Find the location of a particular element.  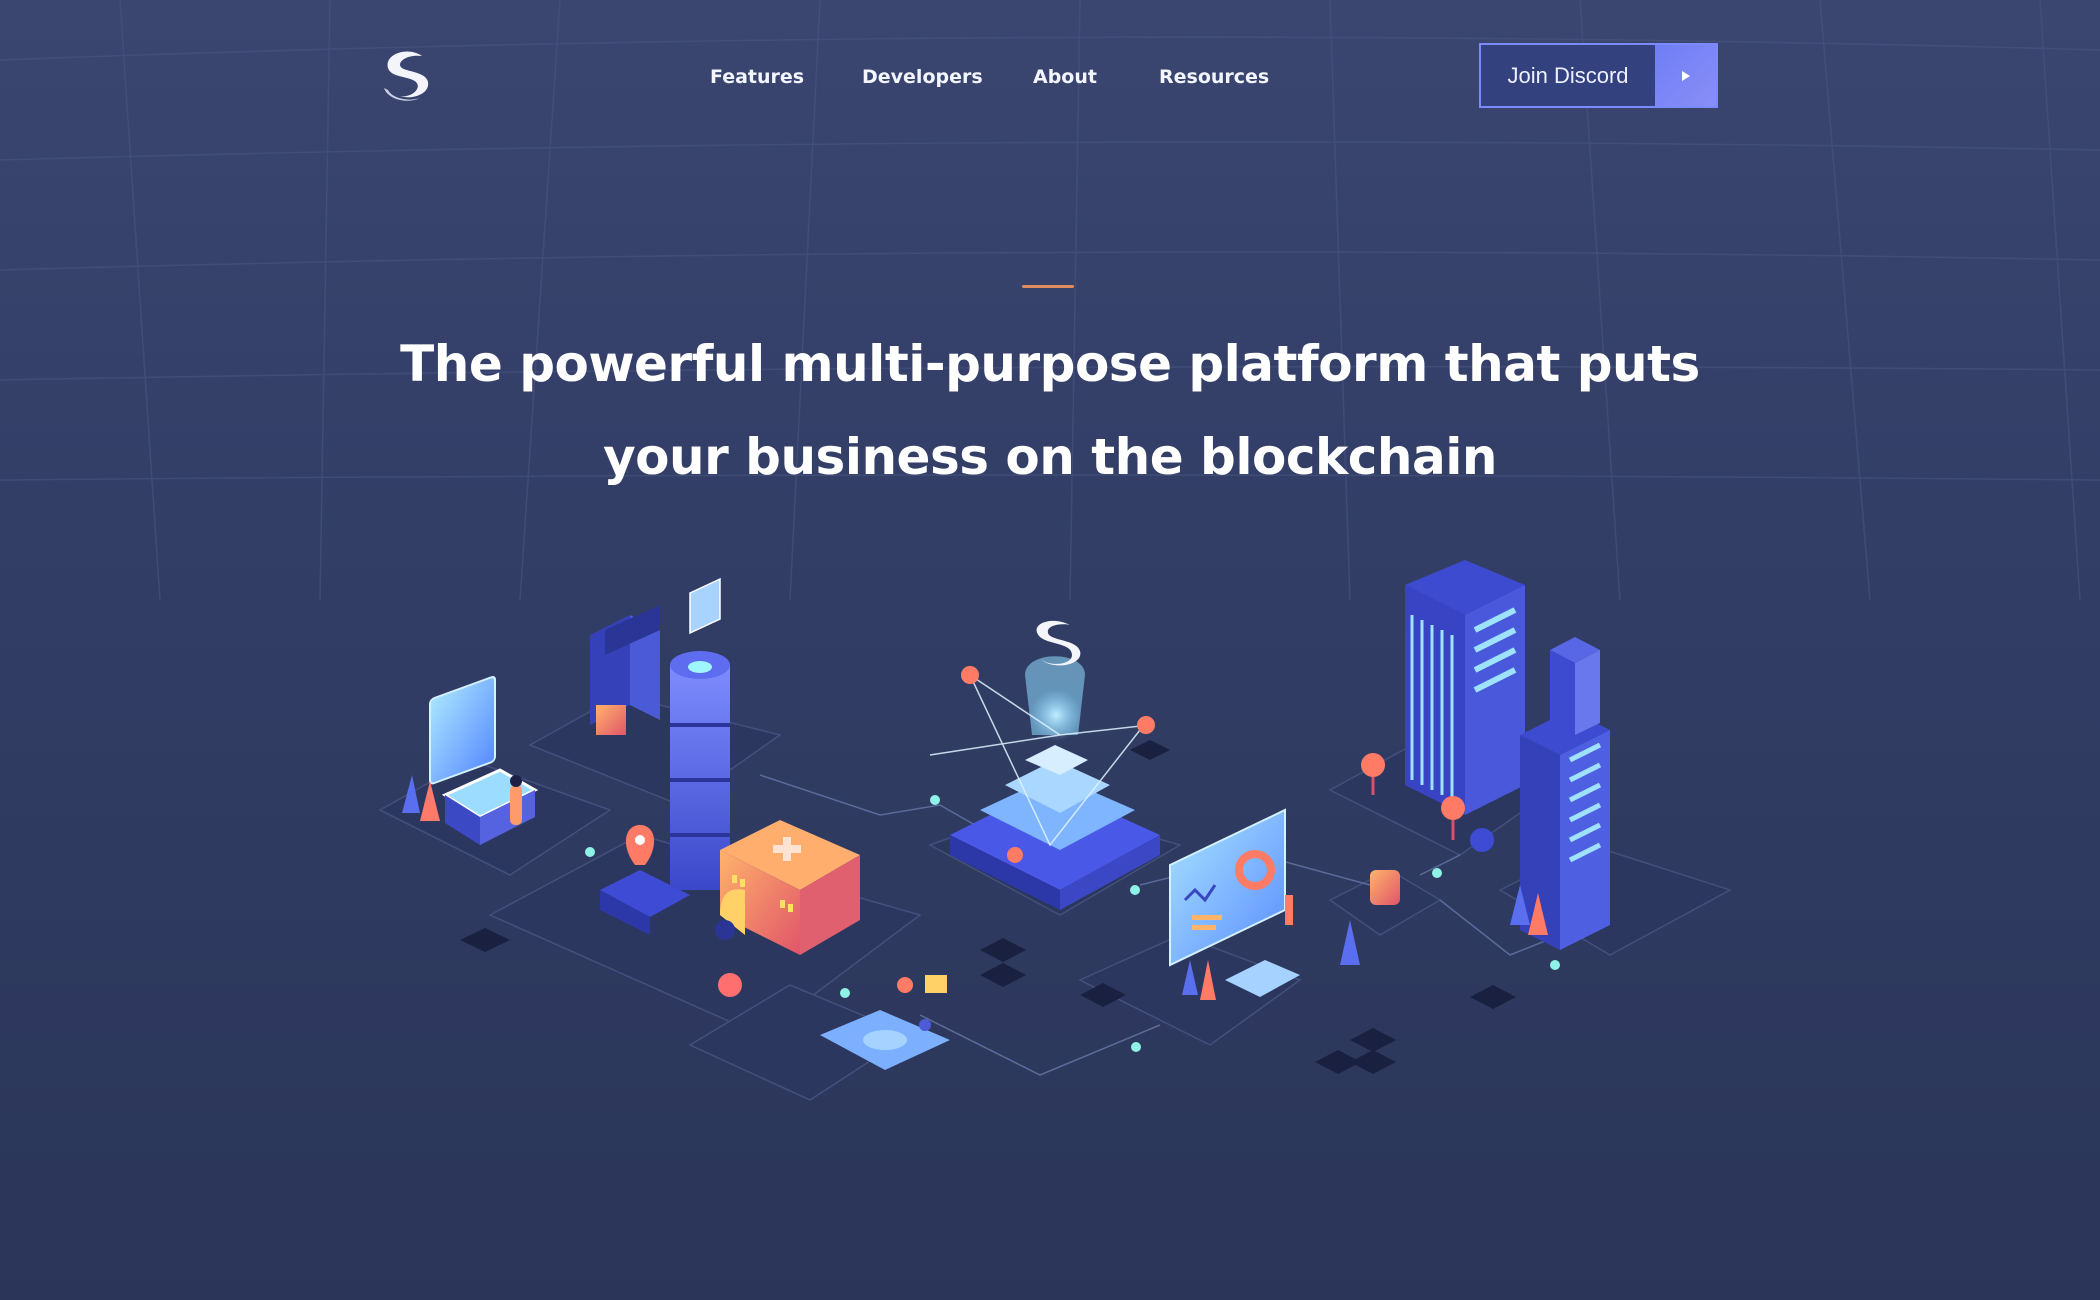

tree is located at coordinates (730, 985).